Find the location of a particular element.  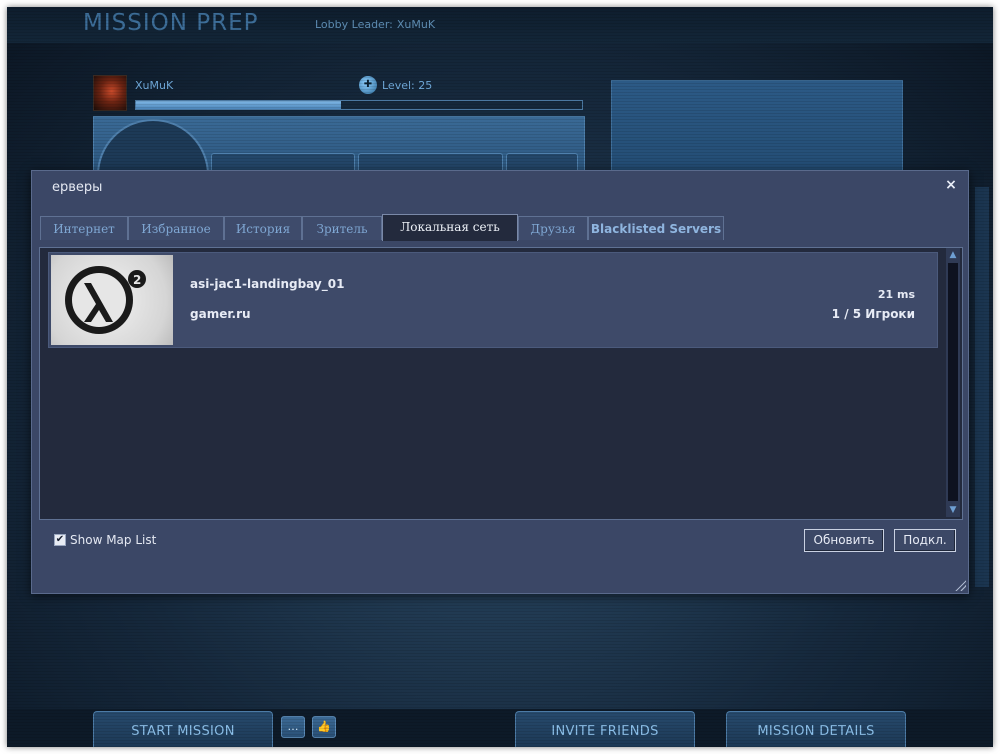

thumbs-up-icon: 👍 is located at coordinates (324, 727).